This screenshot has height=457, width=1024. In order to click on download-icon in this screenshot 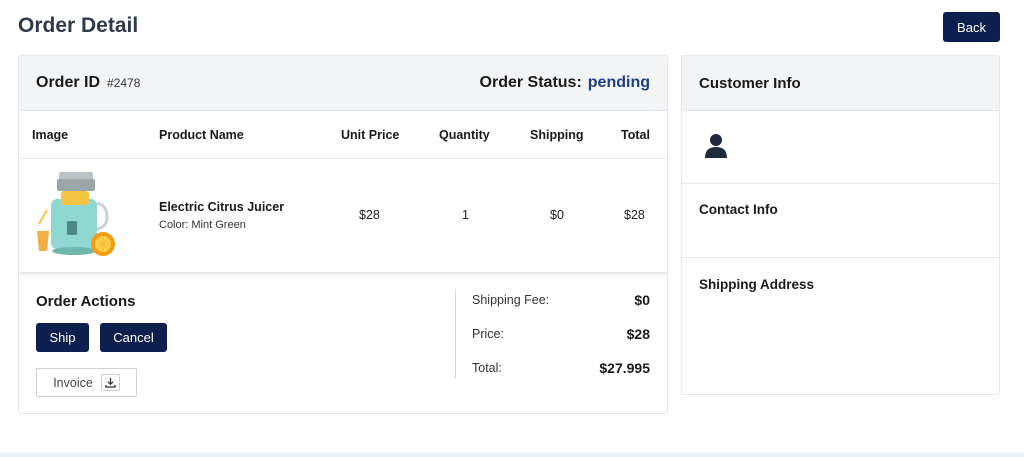, I will do `click(110, 382)`.